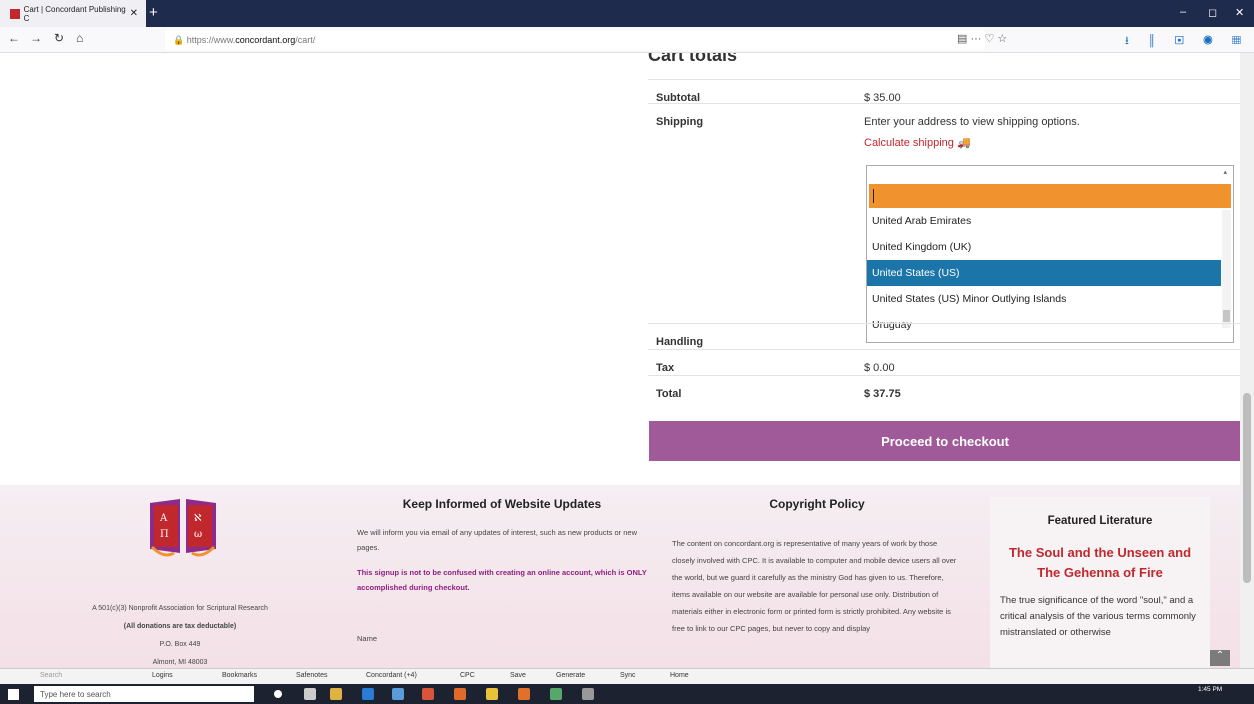 Image resolution: width=1254 pixels, height=704 pixels. I want to click on country-search-input, so click(1050, 196).